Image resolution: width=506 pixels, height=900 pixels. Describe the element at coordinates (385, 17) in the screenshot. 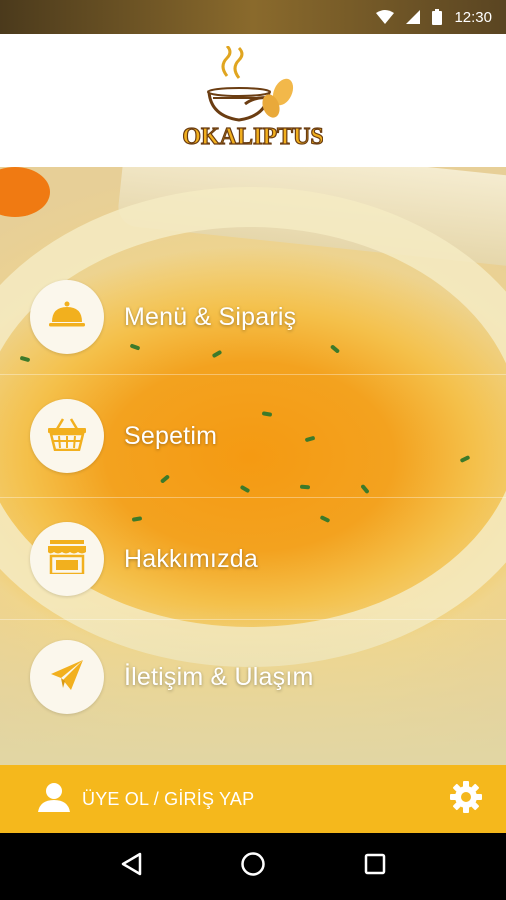

I see `wifi-icon` at that location.